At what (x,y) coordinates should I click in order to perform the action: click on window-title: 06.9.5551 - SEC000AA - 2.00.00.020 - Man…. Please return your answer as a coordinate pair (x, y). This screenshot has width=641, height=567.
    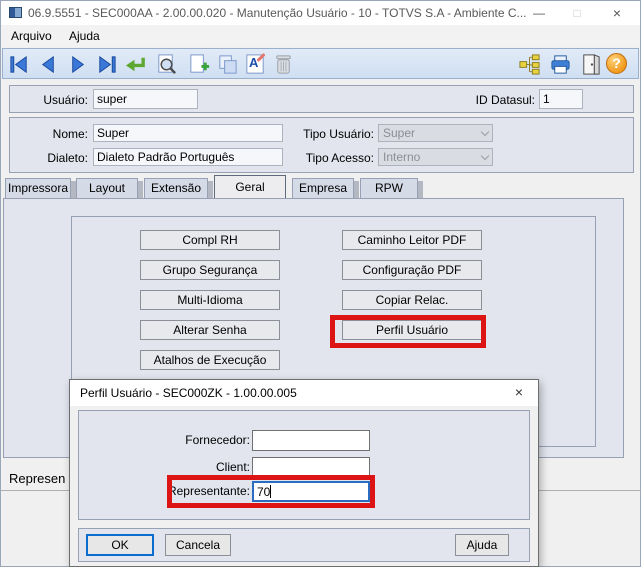
    Looking at the image, I should click on (277, 13).